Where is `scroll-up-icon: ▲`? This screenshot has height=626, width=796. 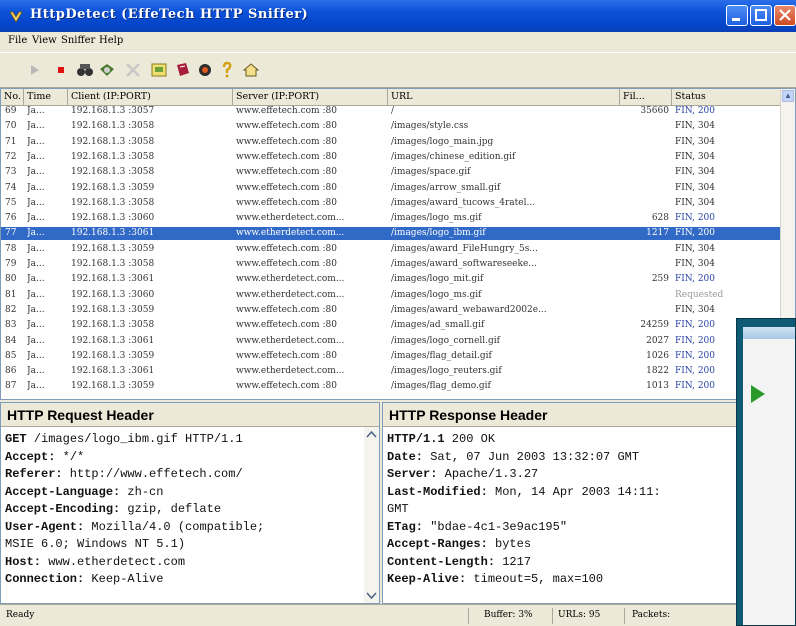
scroll-up-icon: ▲ is located at coordinates (788, 96).